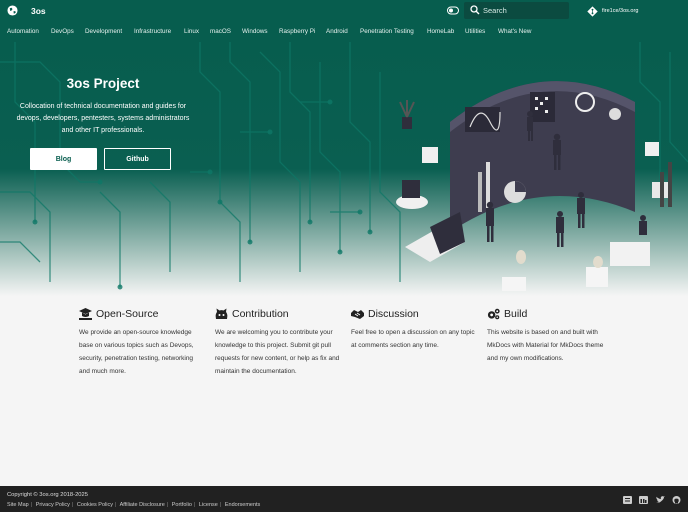 The height and width of the screenshot is (512, 688). I want to click on blog-button: Blog, so click(63, 159).